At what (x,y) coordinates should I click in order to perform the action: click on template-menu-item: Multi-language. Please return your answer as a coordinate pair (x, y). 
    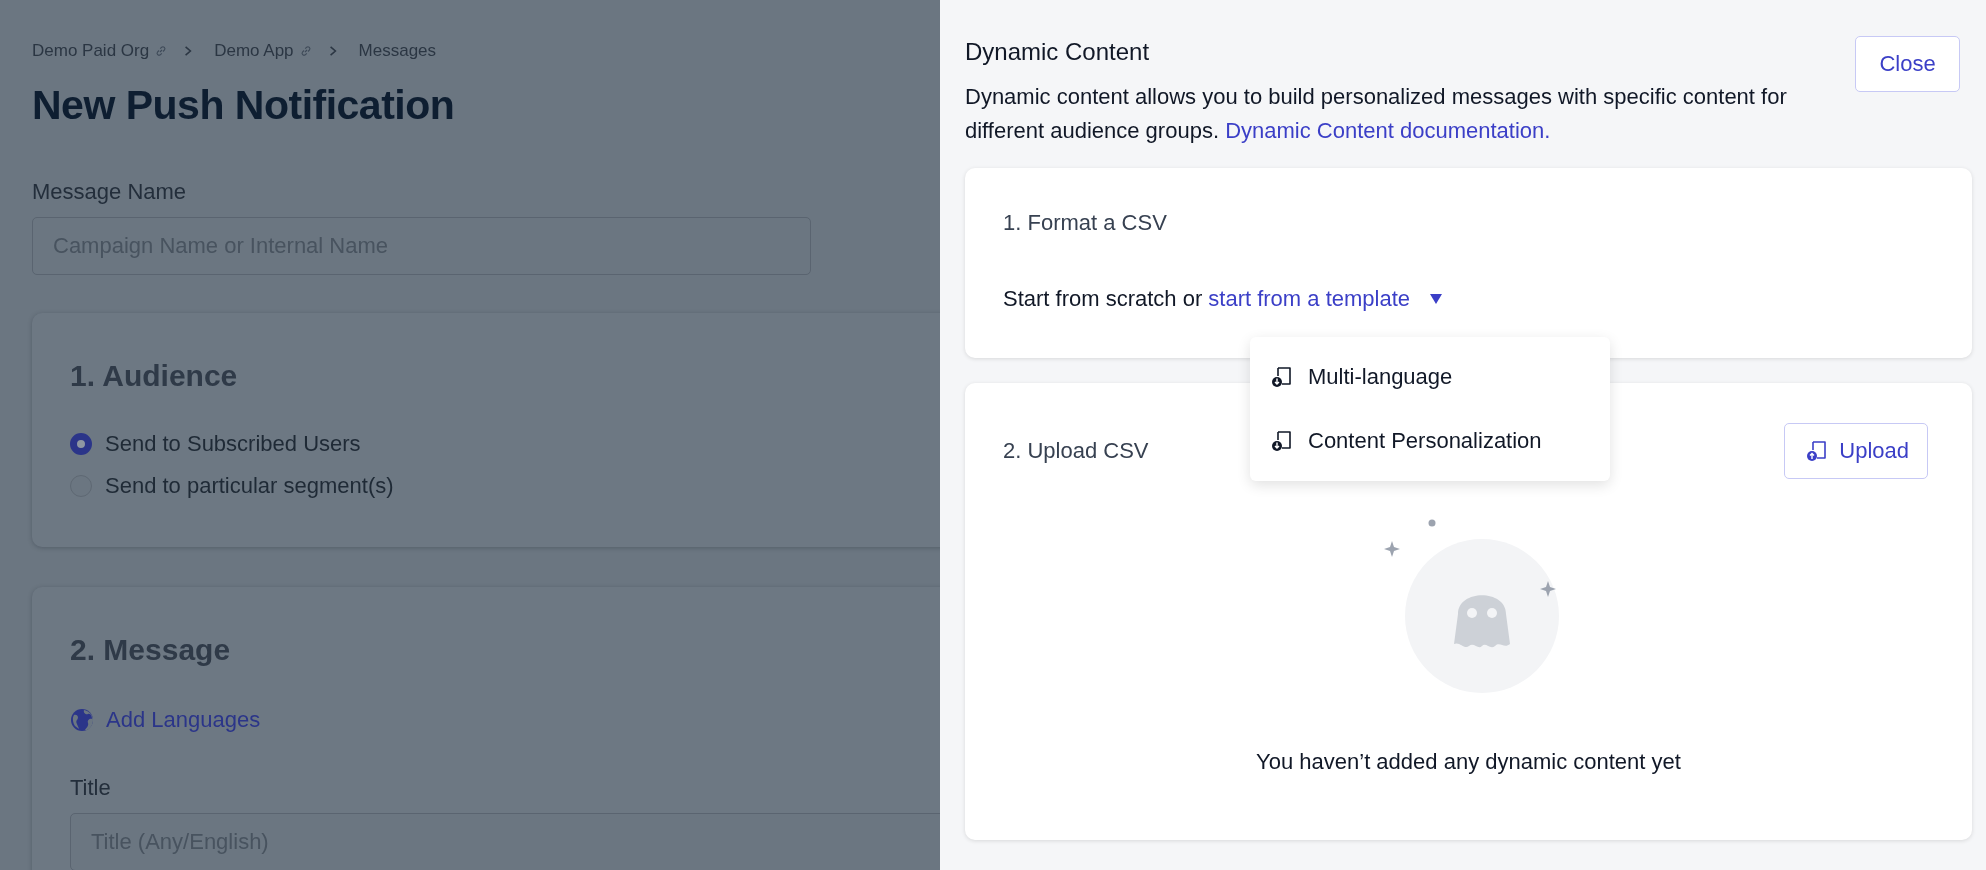
    Looking at the image, I should click on (1430, 377).